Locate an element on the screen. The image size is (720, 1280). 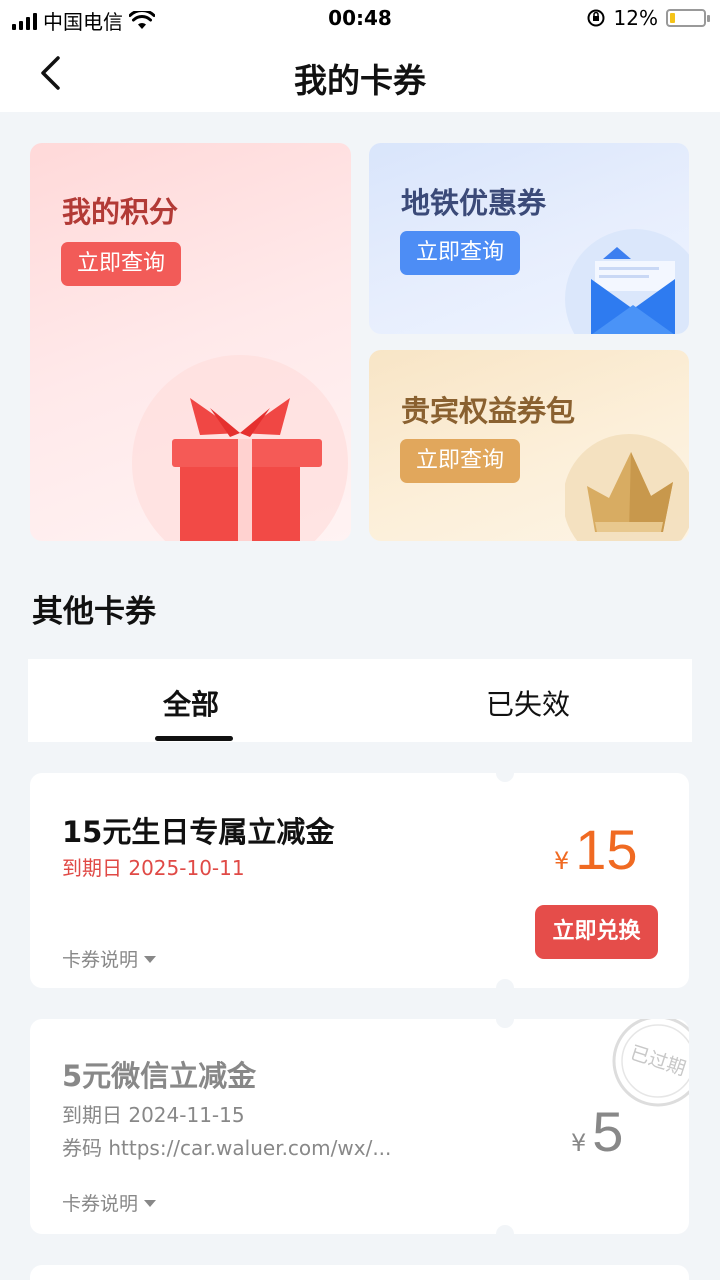
vip-card-title: 贵宾权益券包 is located at coordinates (488, 411).